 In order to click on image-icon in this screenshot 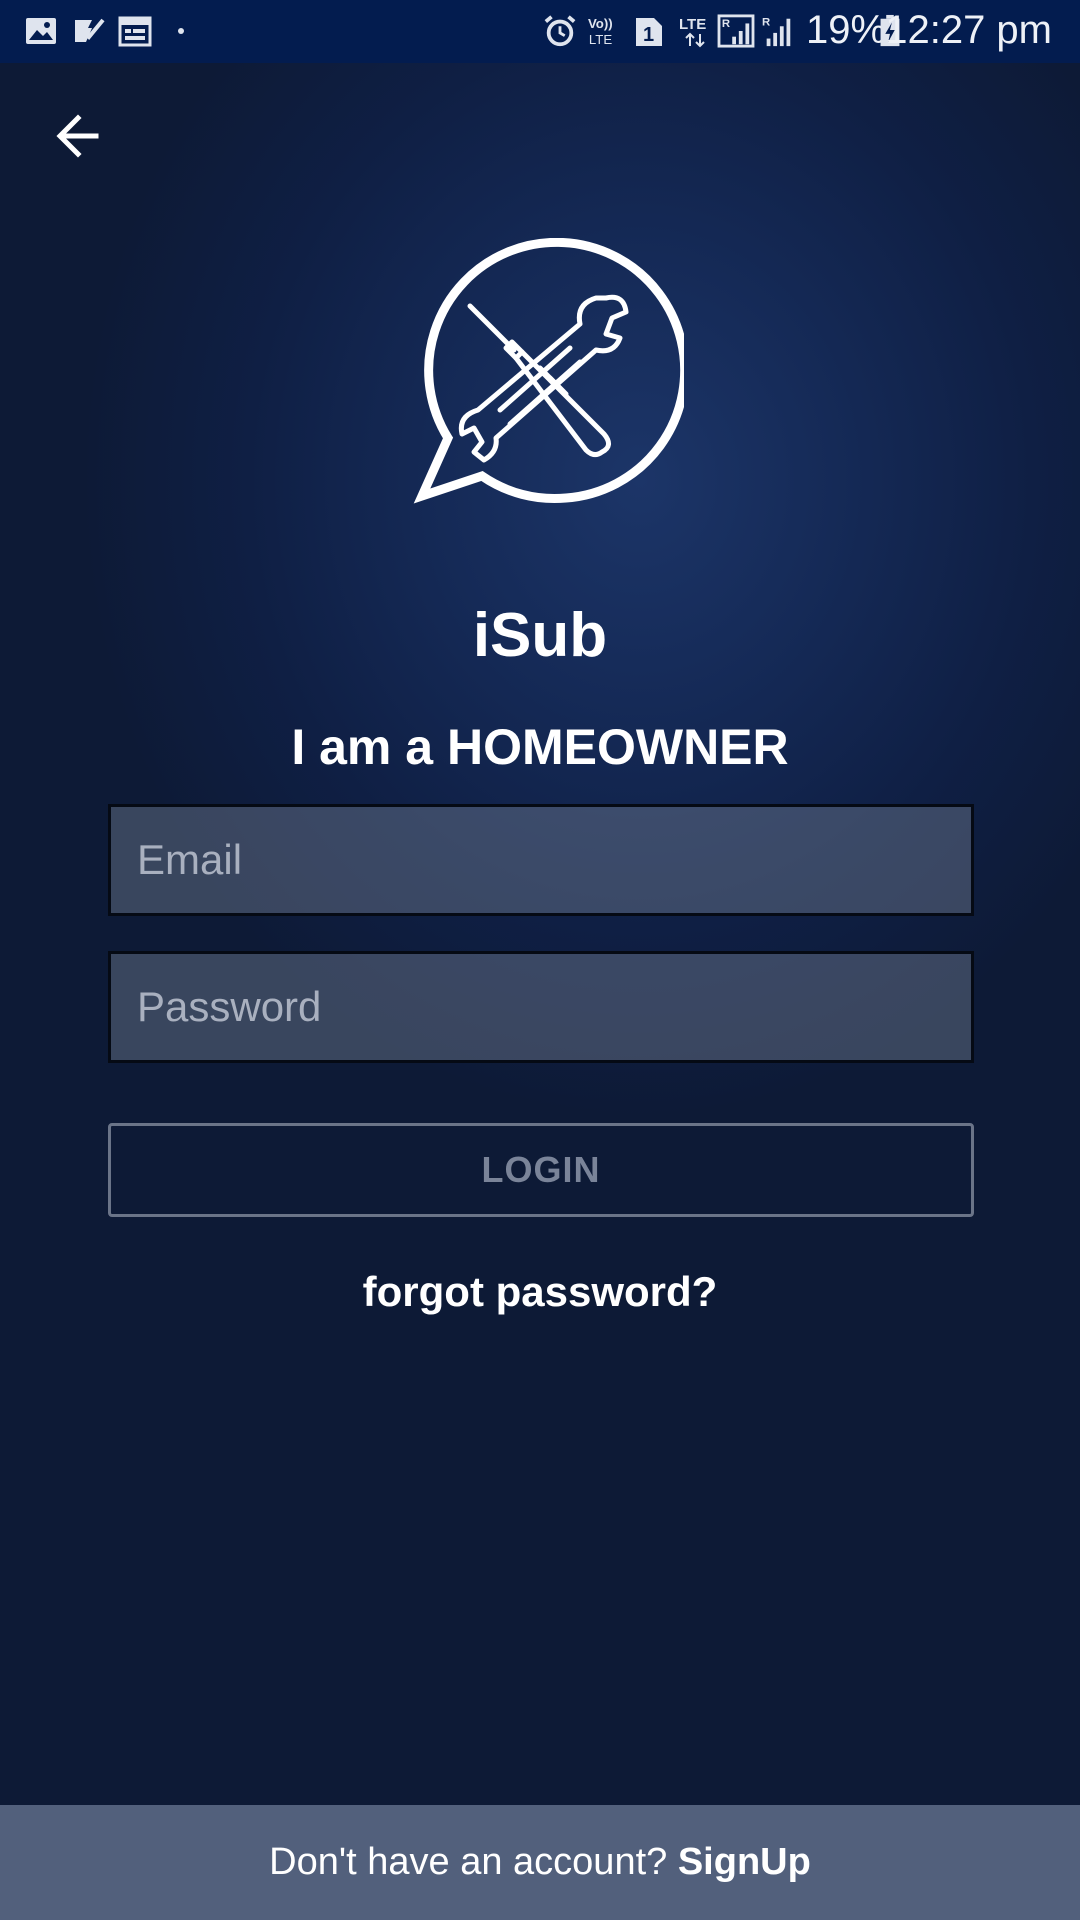, I will do `click(41, 31)`.